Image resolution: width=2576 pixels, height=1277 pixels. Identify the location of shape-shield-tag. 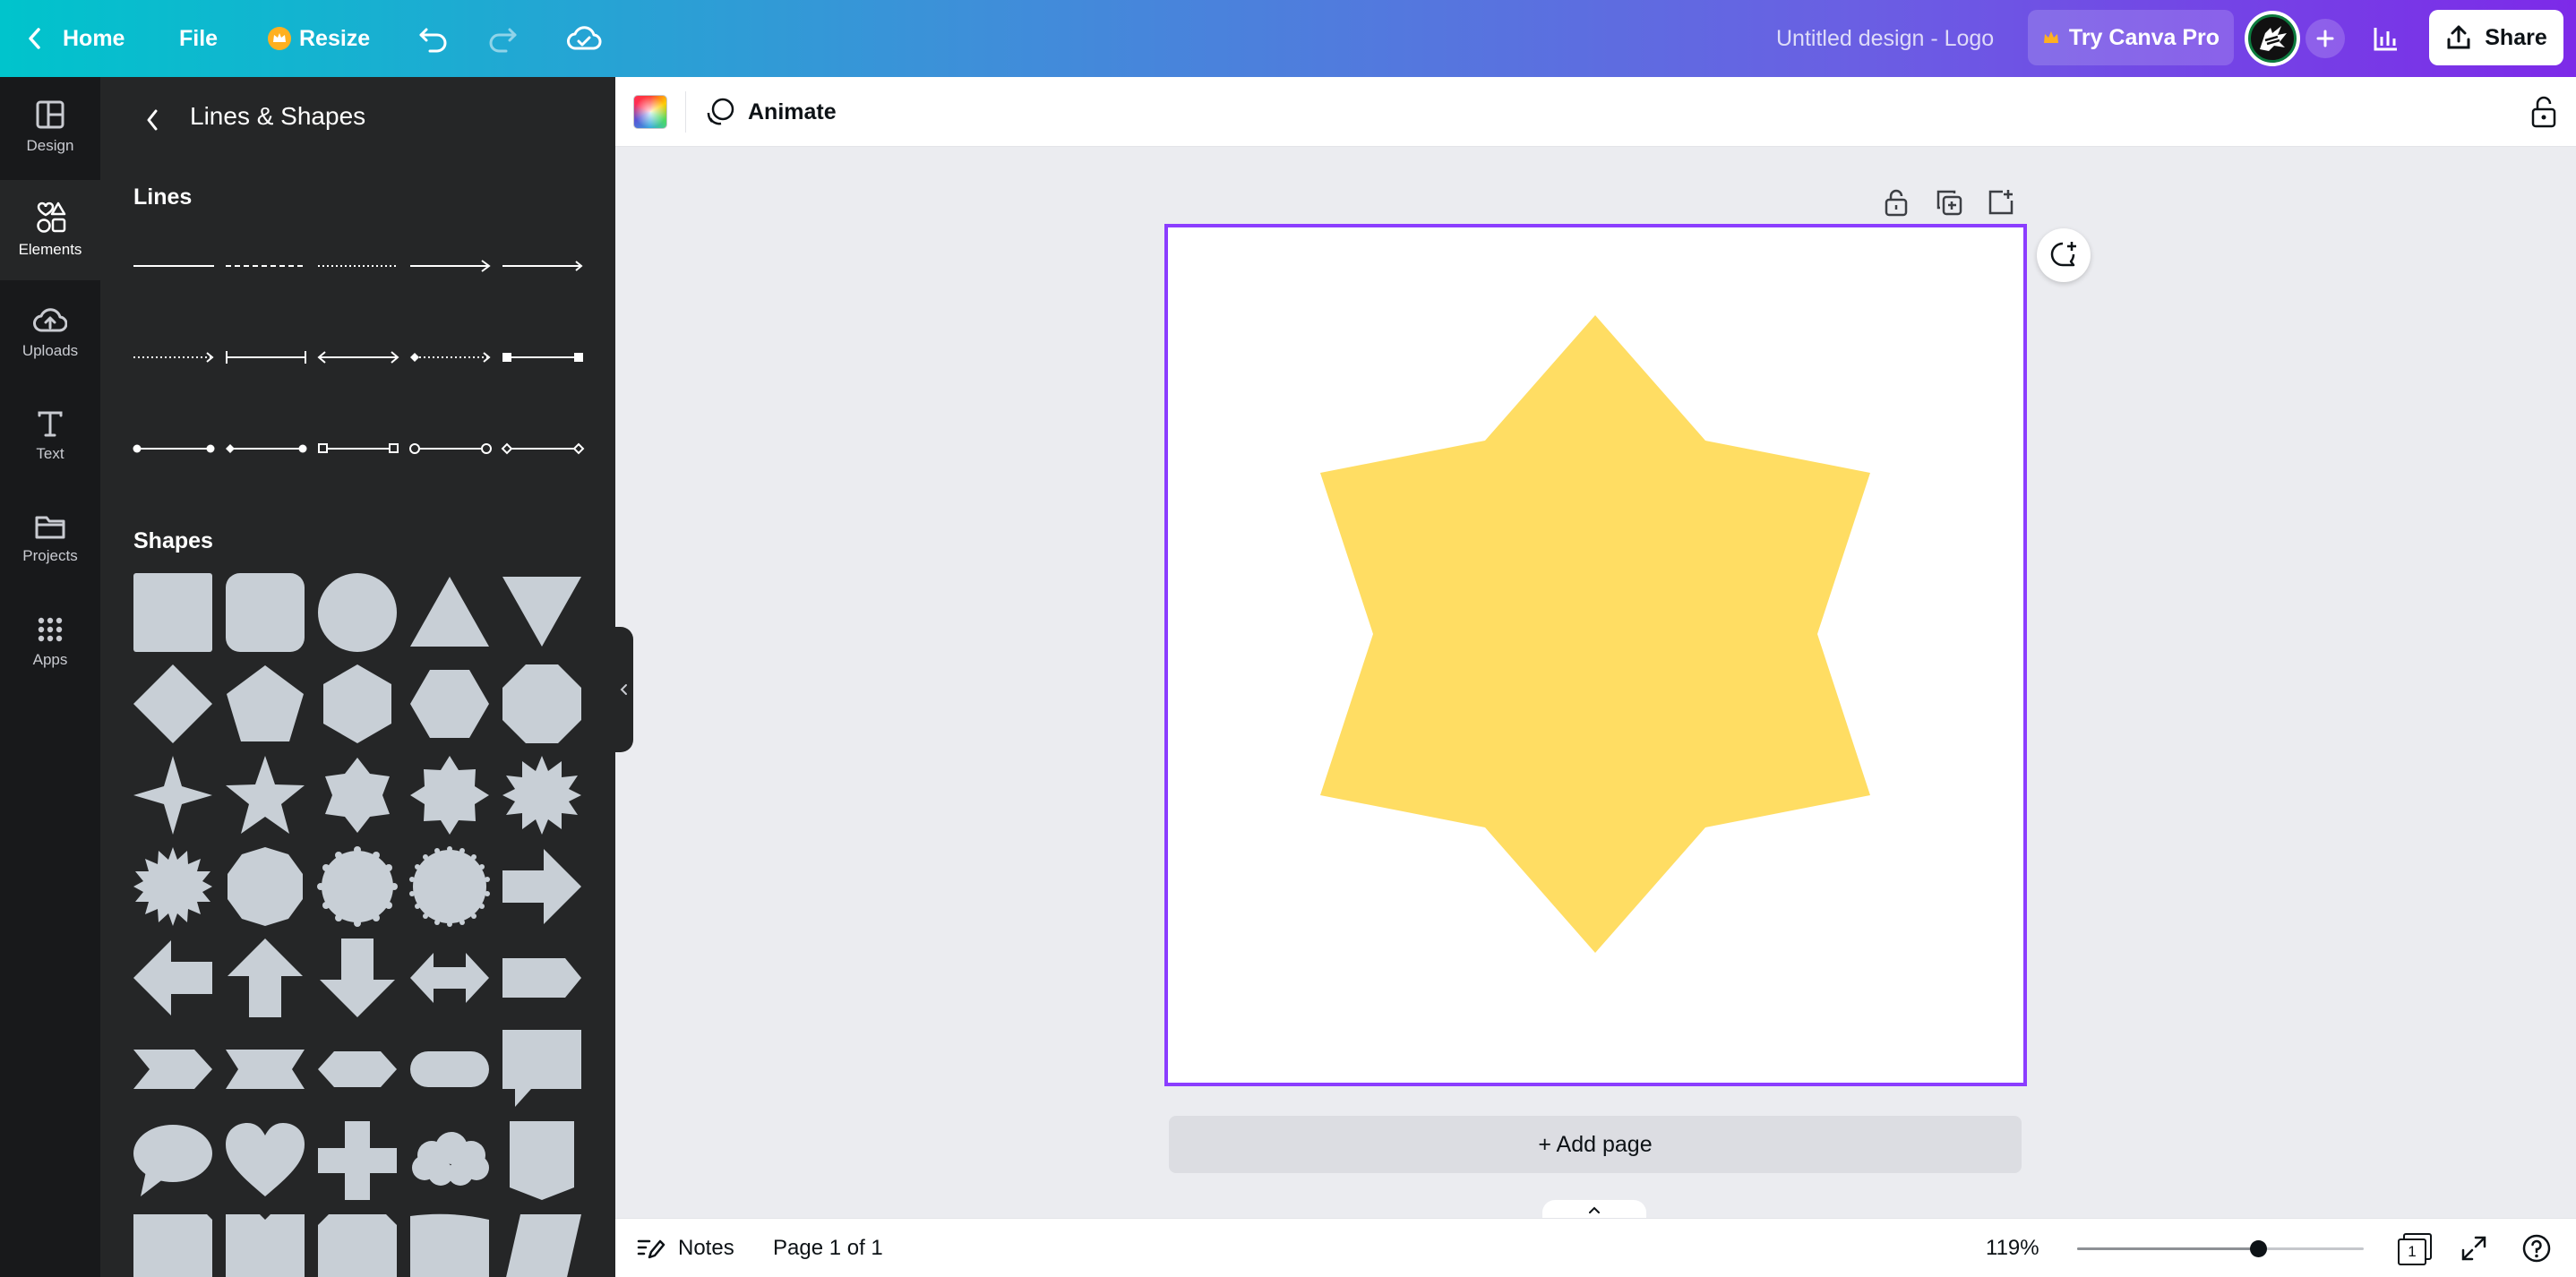
(542, 1161).